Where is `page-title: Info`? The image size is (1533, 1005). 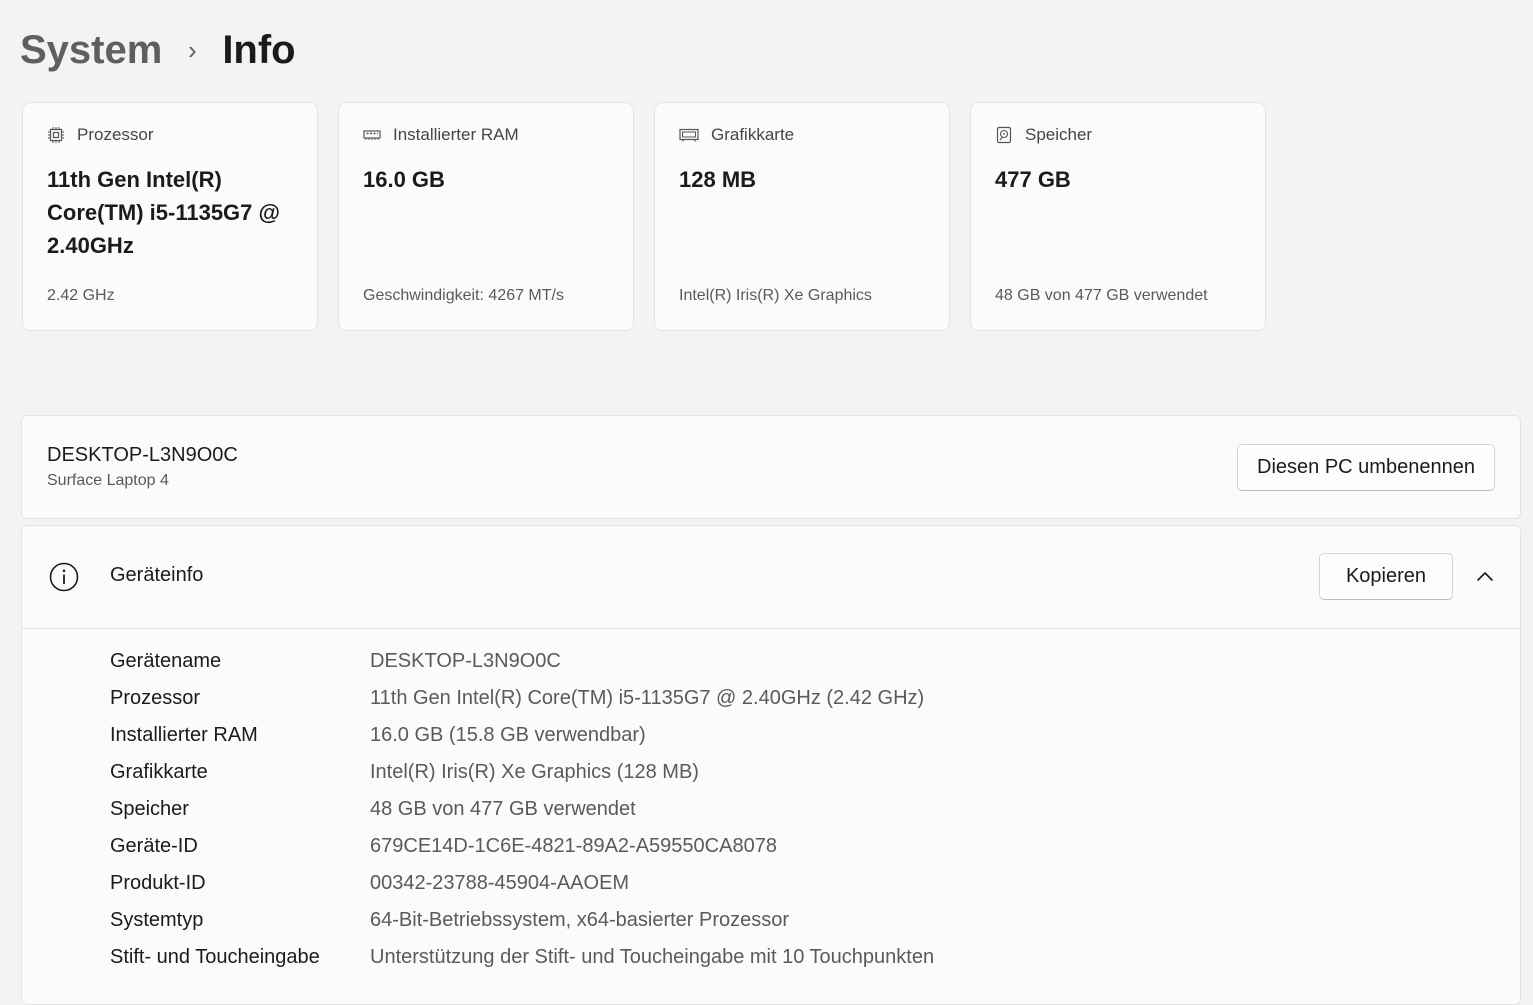
page-title: Info is located at coordinates (259, 49).